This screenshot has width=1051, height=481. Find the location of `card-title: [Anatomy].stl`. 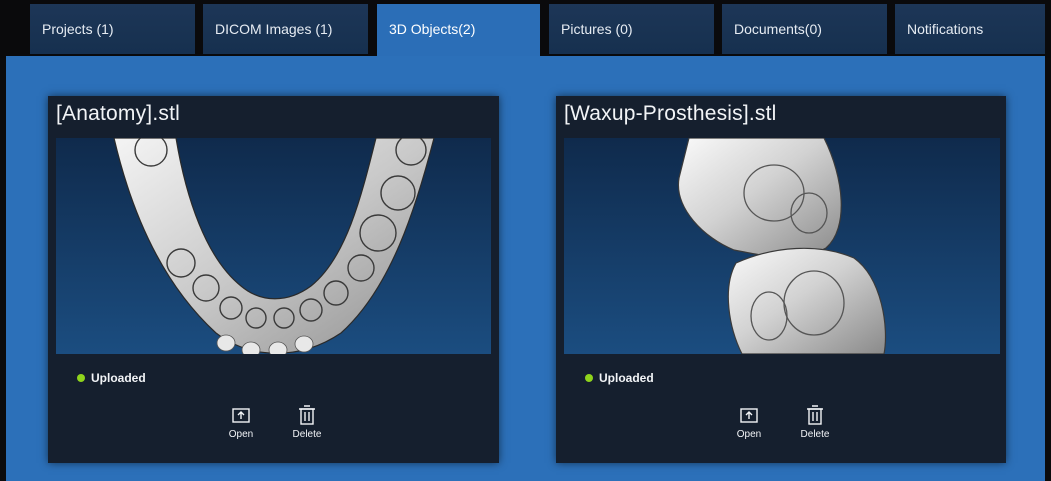

card-title: [Anatomy].stl is located at coordinates (118, 113).